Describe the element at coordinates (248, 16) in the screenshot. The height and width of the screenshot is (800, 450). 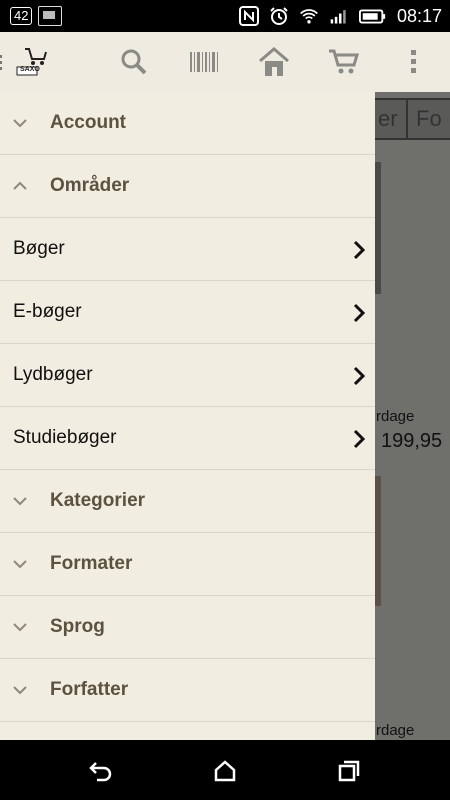
I see `nfc-icon` at that location.